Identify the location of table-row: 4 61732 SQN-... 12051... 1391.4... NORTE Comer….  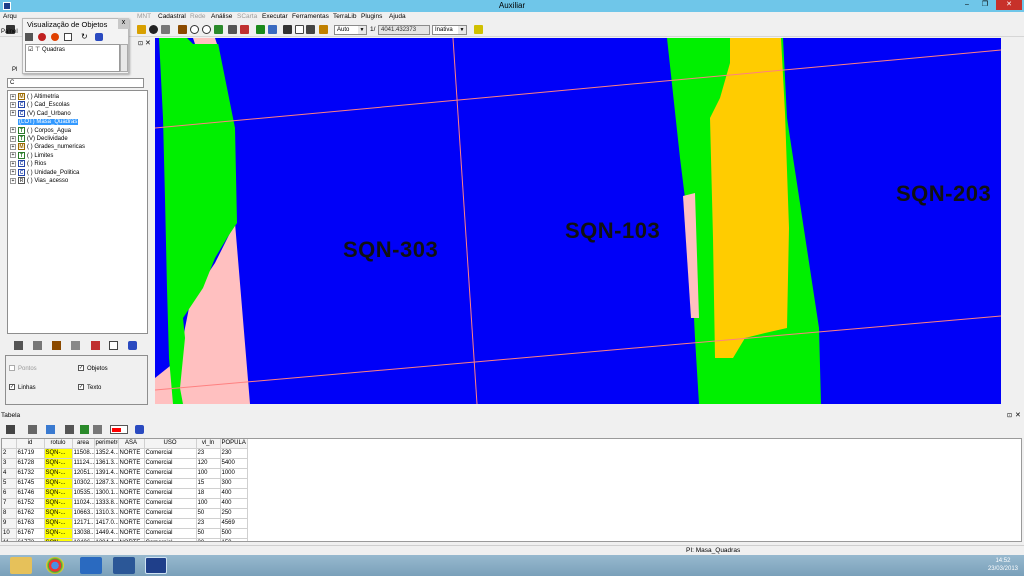
(125, 474).